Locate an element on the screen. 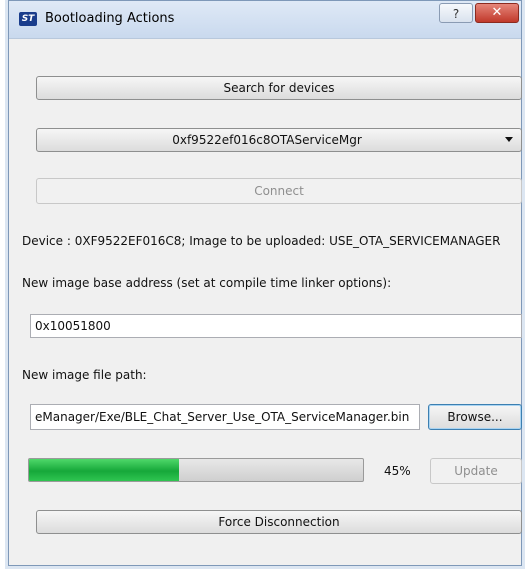 The image size is (530, 574). update-button: Update is located at coordinates (476, 471).